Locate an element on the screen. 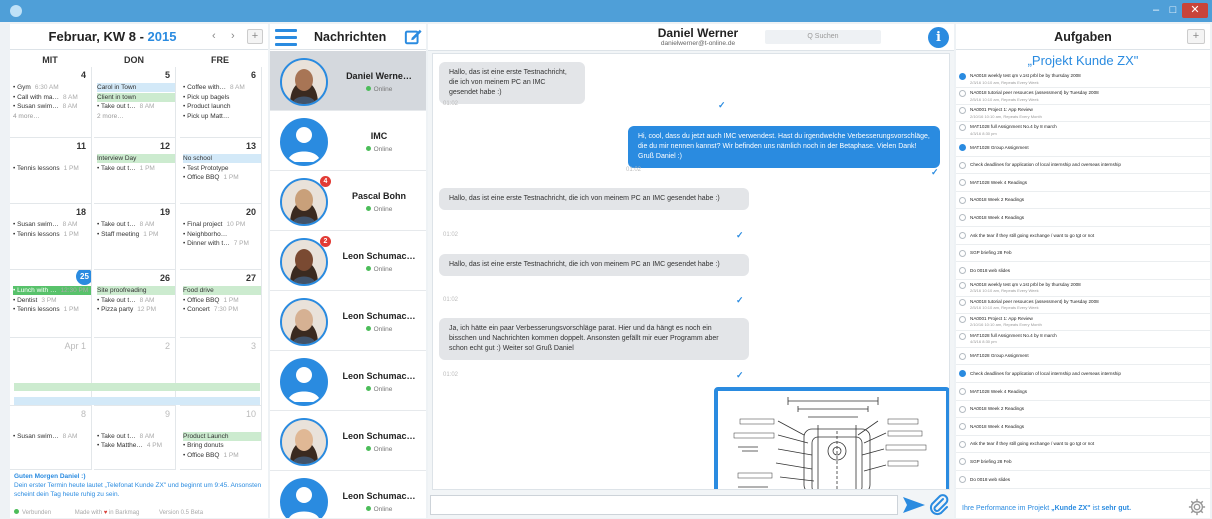 Image resolution: width=1212 pixels, height=519 pixels. calendar-event: No school is located at coordinates (222, 158).